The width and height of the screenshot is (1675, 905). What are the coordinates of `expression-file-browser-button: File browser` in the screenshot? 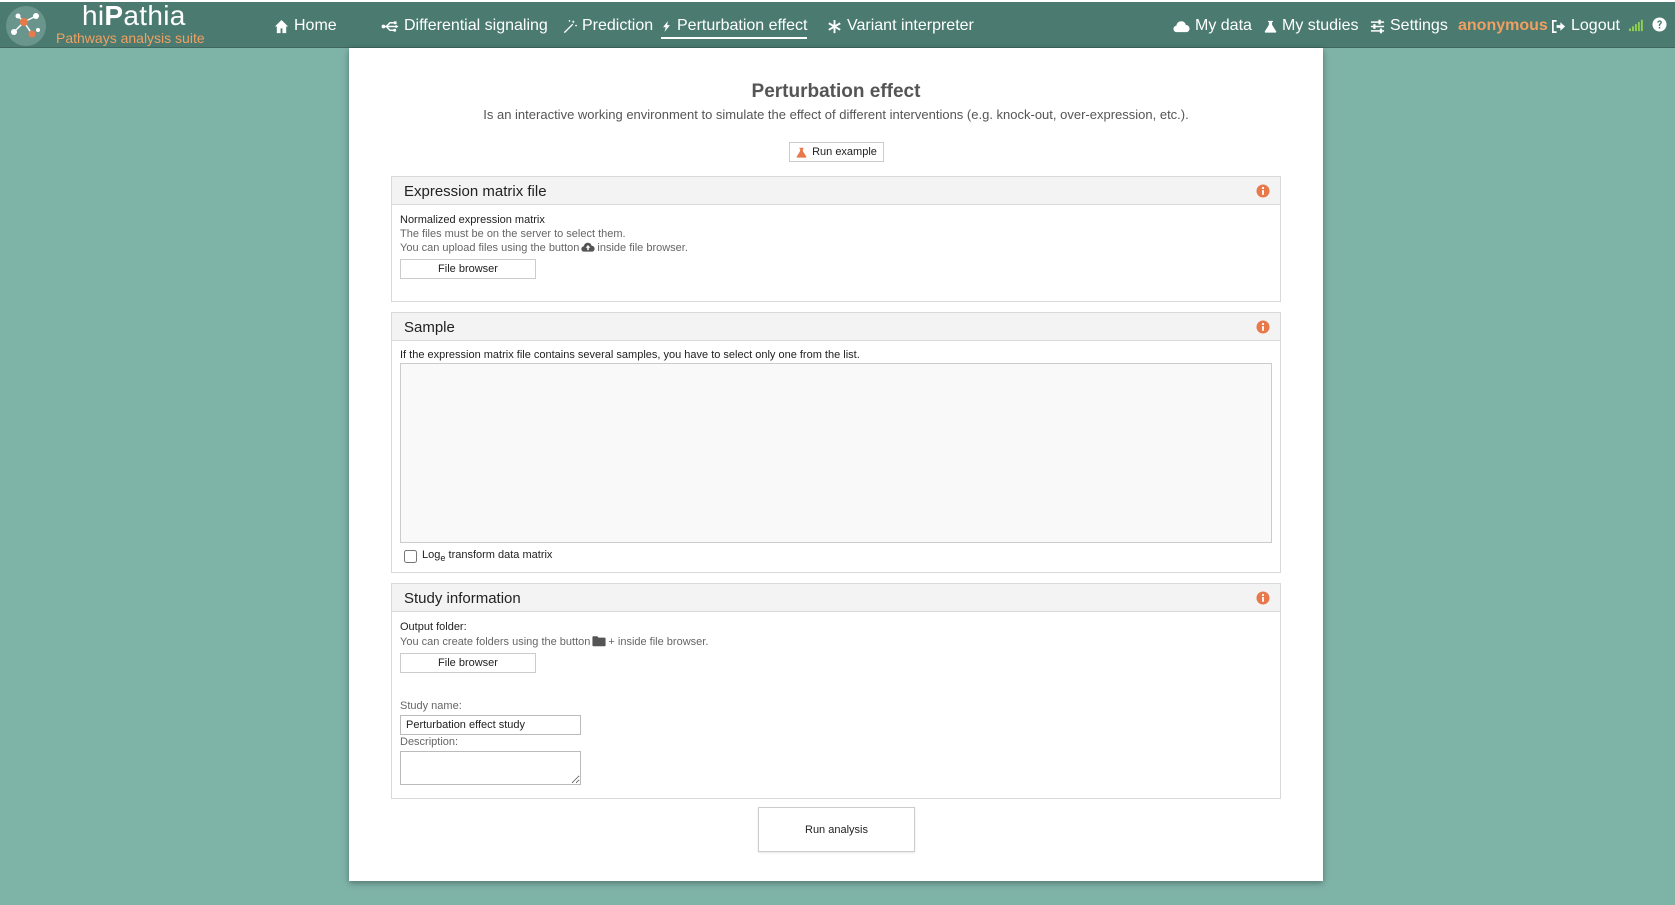 It's located at (468, 269).